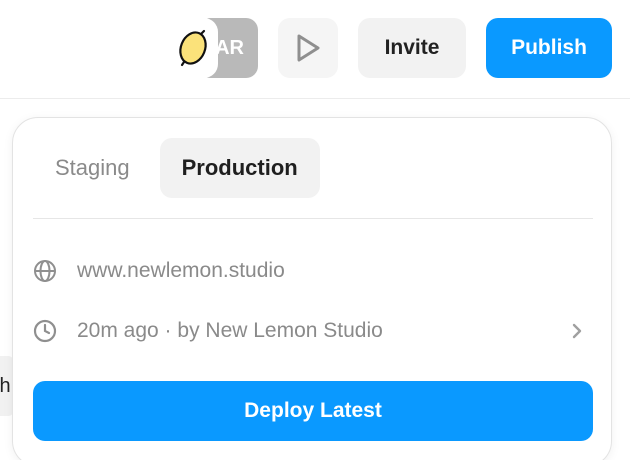 Image resolution: width=630 pixels, height=460 pixels. I want to click on environment-tabs: Staging Production, so click(176, 168).